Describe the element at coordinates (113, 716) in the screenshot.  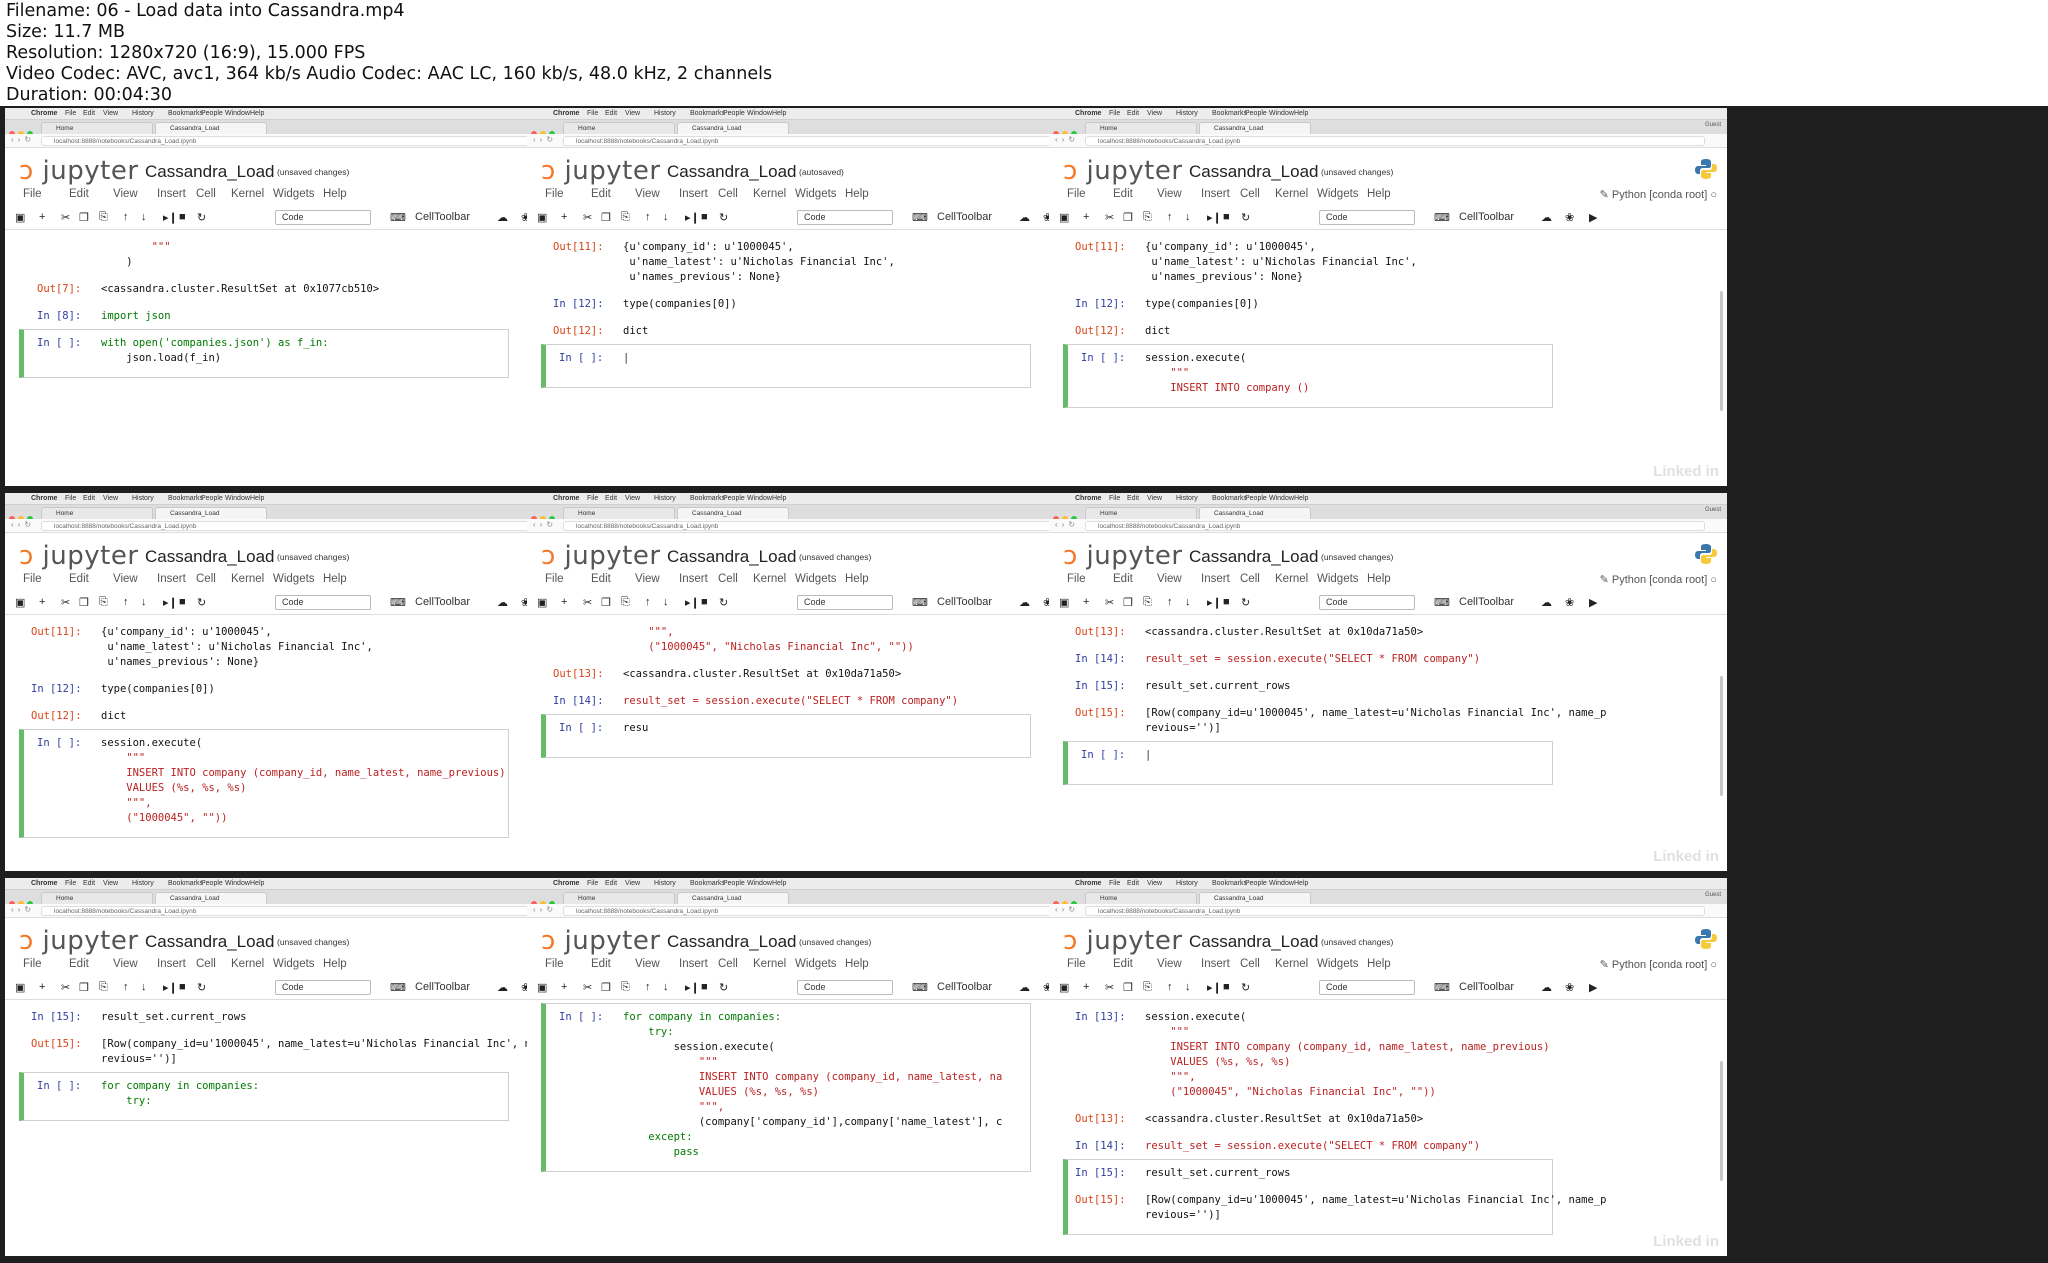
I see `code-line: dict` at that location.